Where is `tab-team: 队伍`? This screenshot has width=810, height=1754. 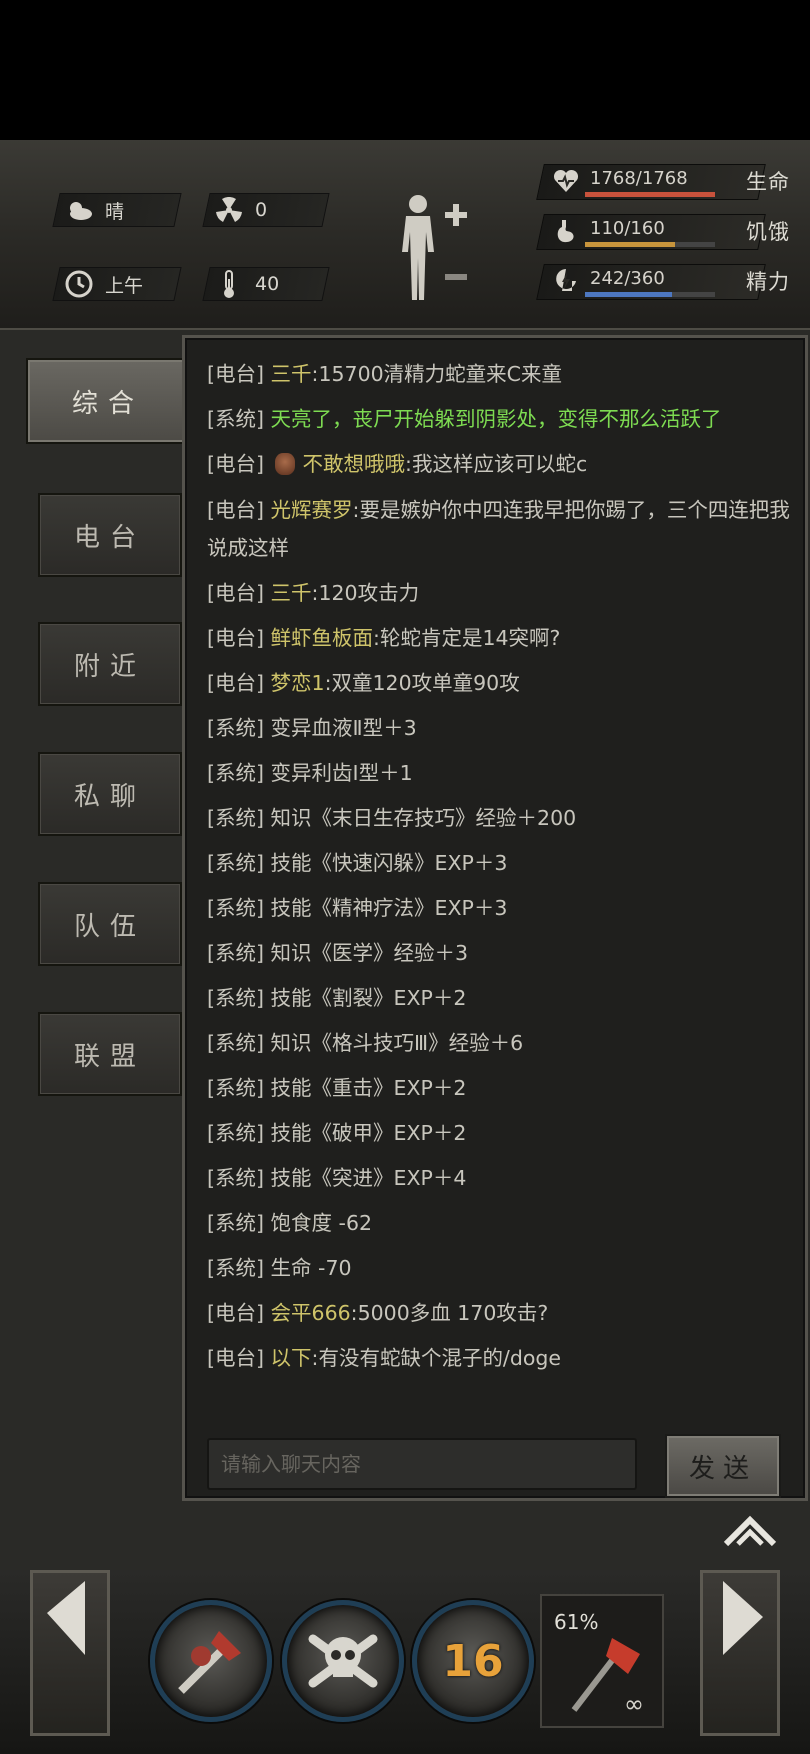 tab-team: 队伍 is located at coordinates (110, 924).